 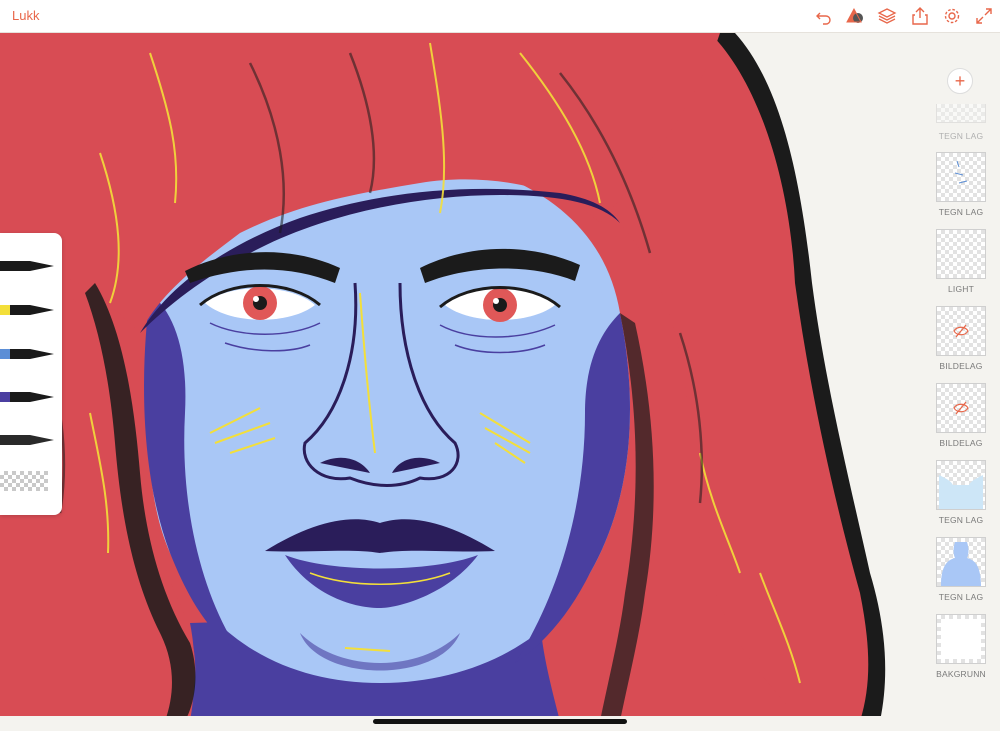 I want to click on opacity-swatch, so click(x=24, y=481).